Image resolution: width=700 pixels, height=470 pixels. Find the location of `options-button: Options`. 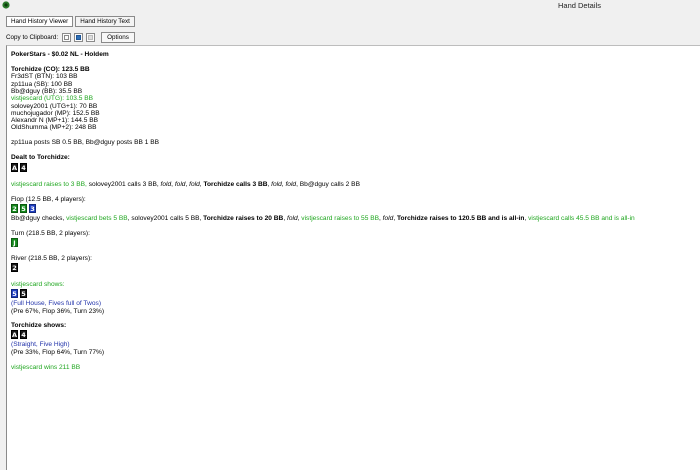

options-button: Options is located at coordinates (118, 37).